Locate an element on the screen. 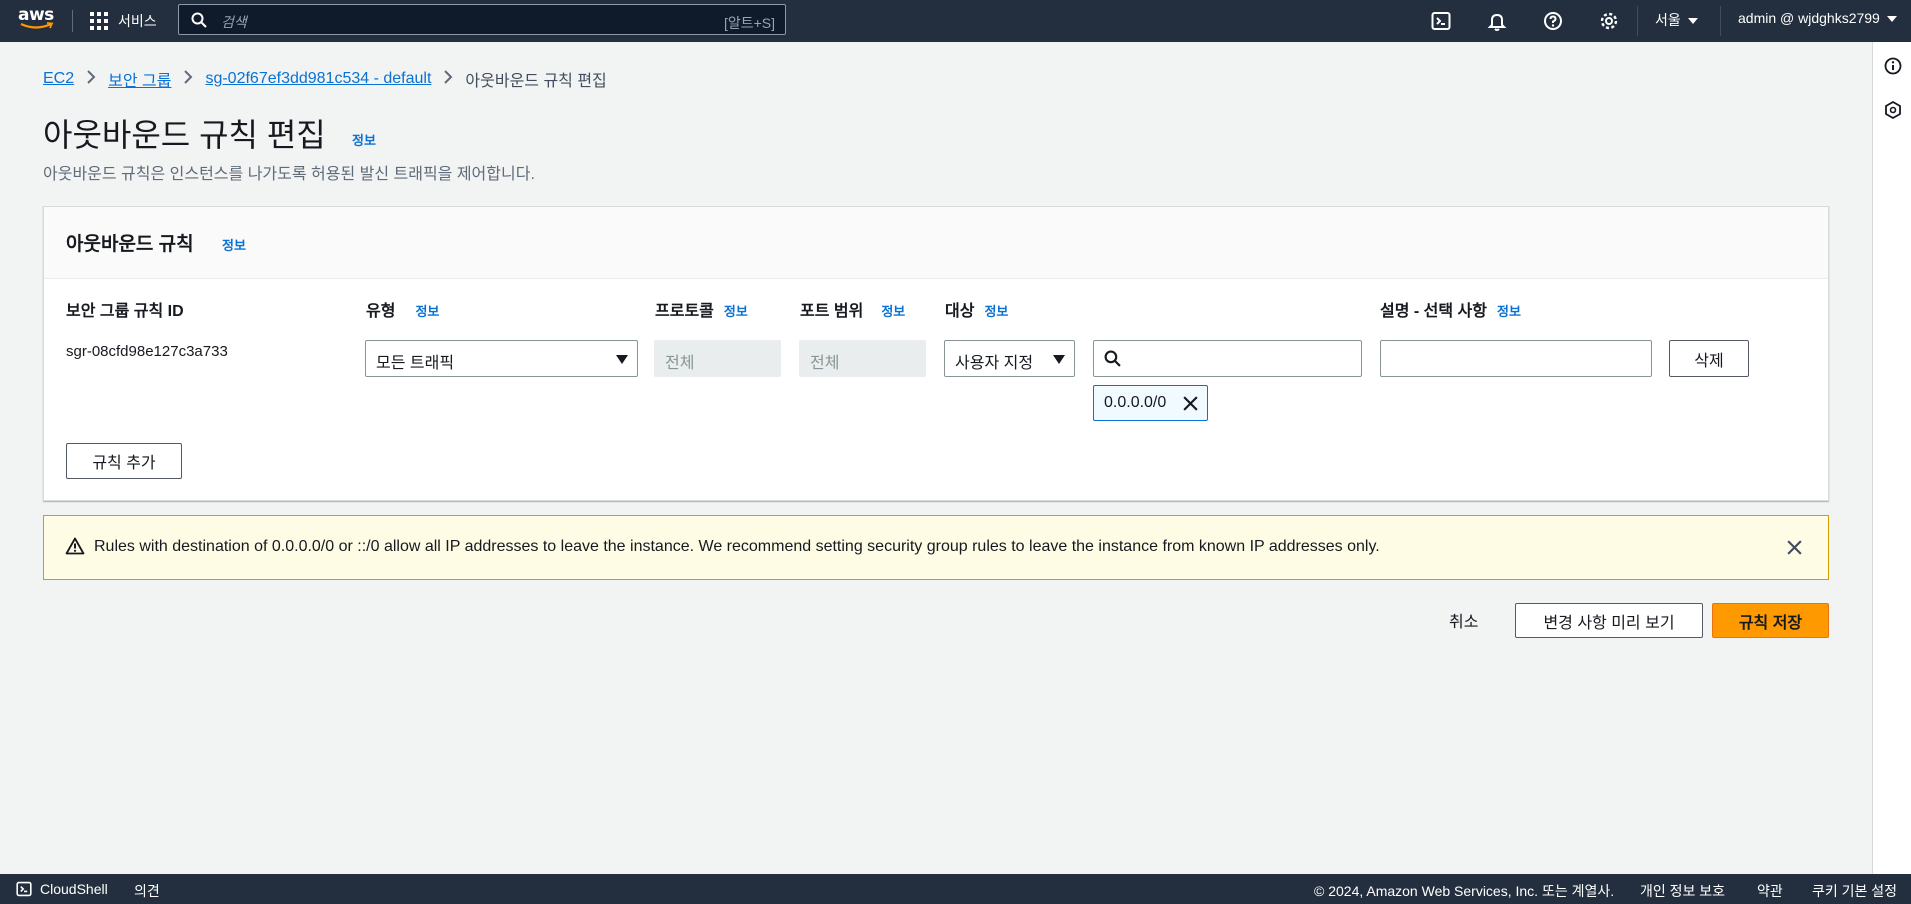 The width and height of the screenshot is (1911, 904). breadcrumb-security-groups: 보안 그룹 is located at coordinates (139, 79).